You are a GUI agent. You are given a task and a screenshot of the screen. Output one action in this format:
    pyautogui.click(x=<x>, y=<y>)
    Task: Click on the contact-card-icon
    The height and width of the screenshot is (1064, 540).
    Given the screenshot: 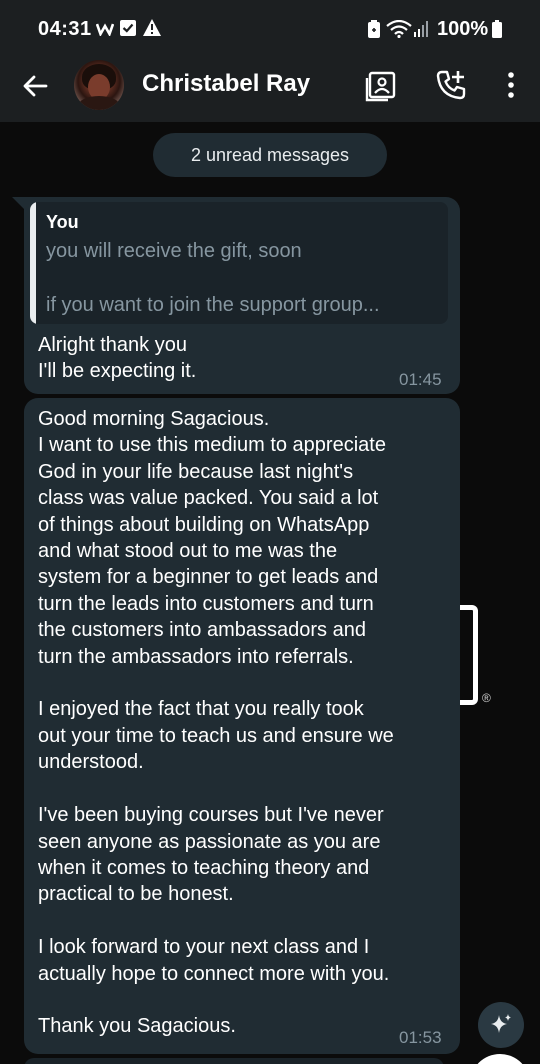 What is the action you would take?
    pyautogui.click(x=381, y=85)
    